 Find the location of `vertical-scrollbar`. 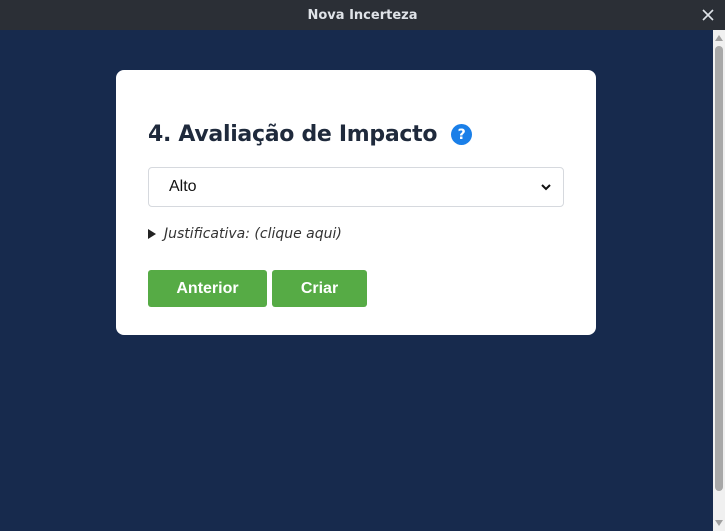

vertical-scrollbar is located at coordinates (719, 280).